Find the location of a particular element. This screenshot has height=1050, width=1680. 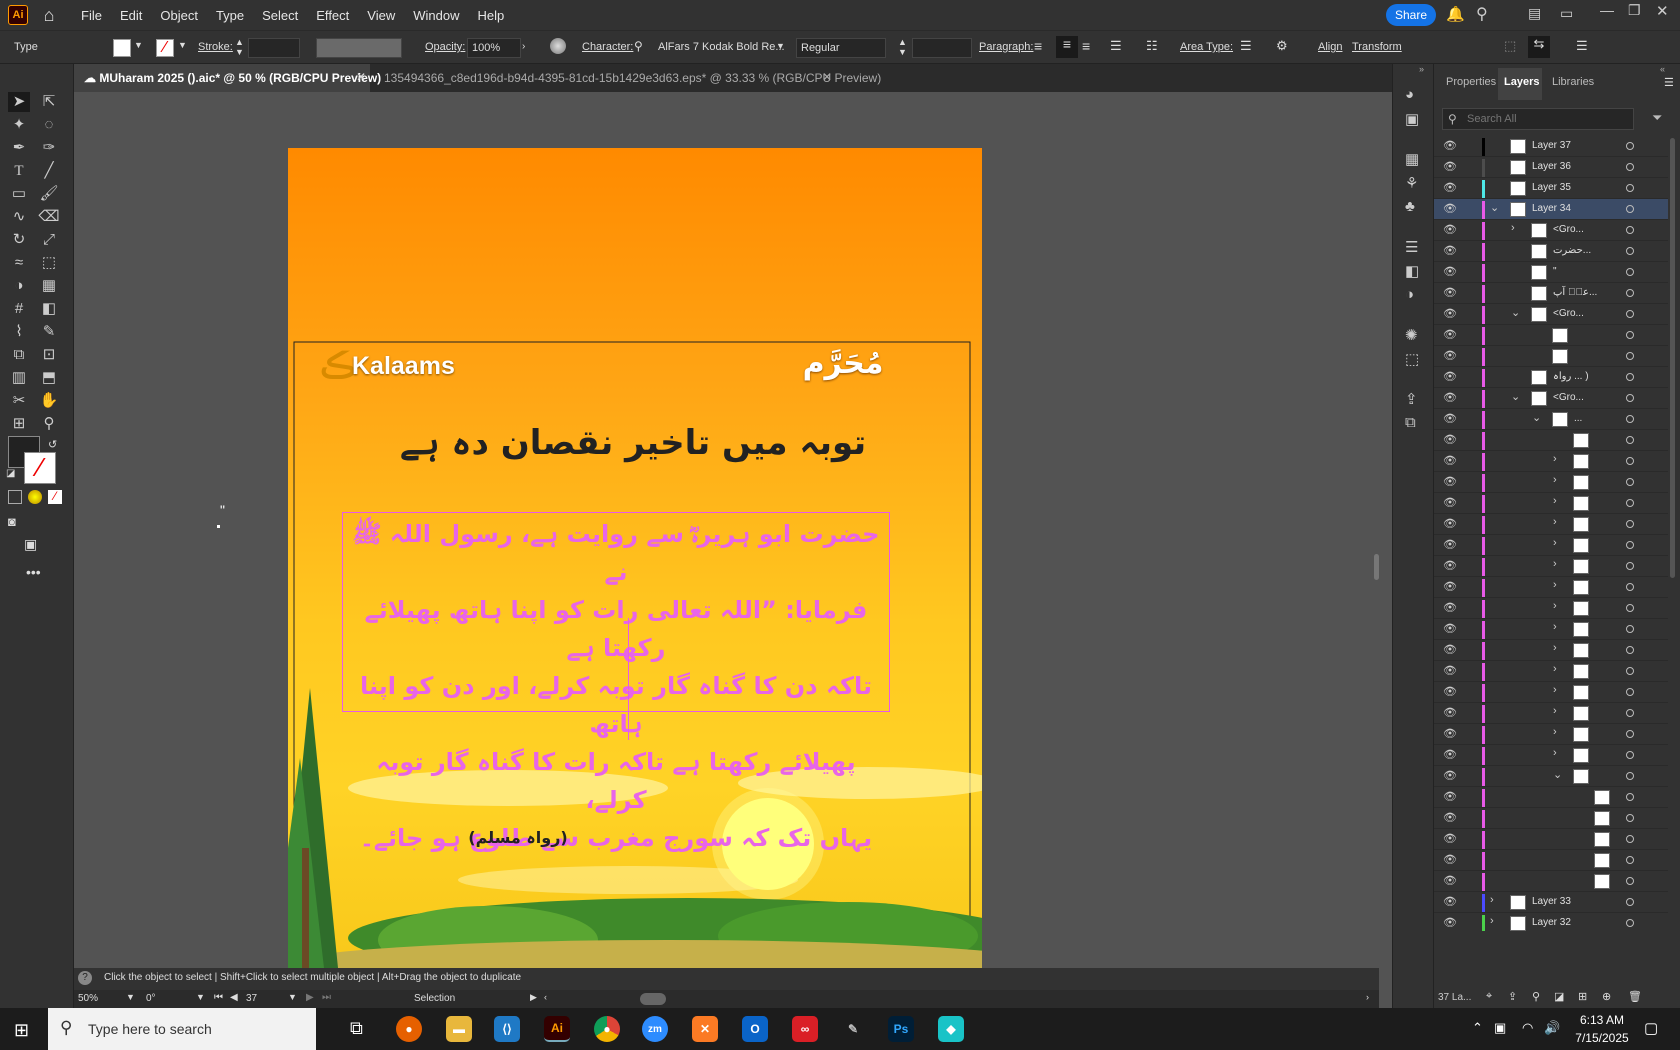

width-tool-icon: ≈ is located at coordinates (19, 263).